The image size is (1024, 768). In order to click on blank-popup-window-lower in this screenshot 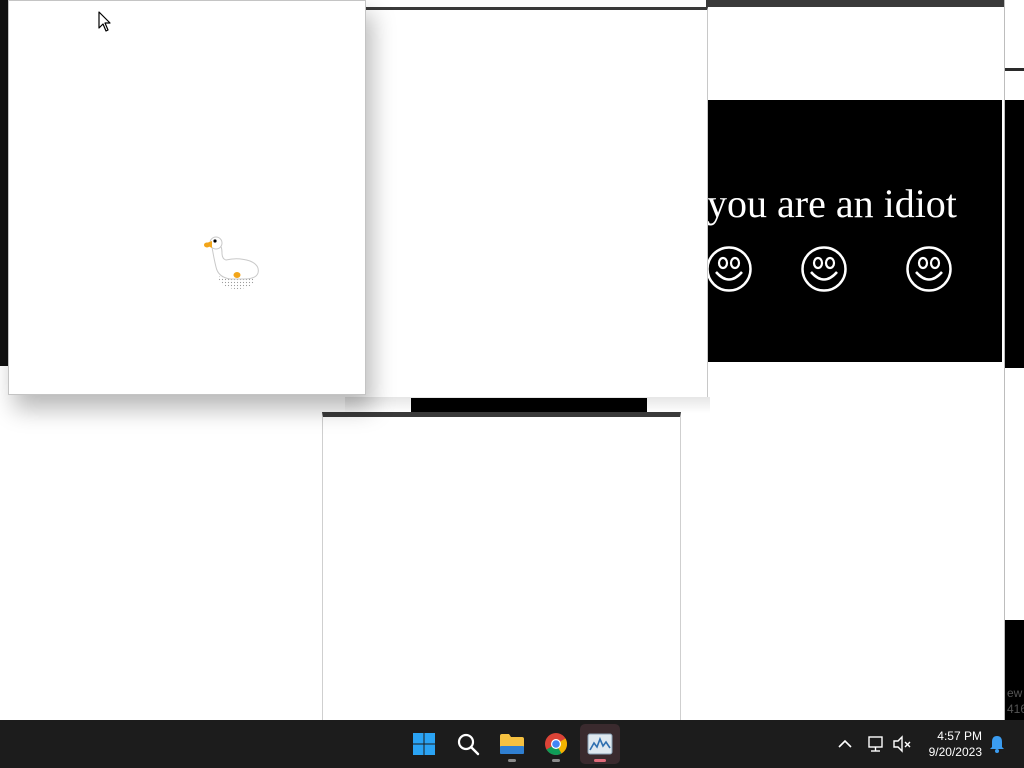, I will do `click(501, 566)`.